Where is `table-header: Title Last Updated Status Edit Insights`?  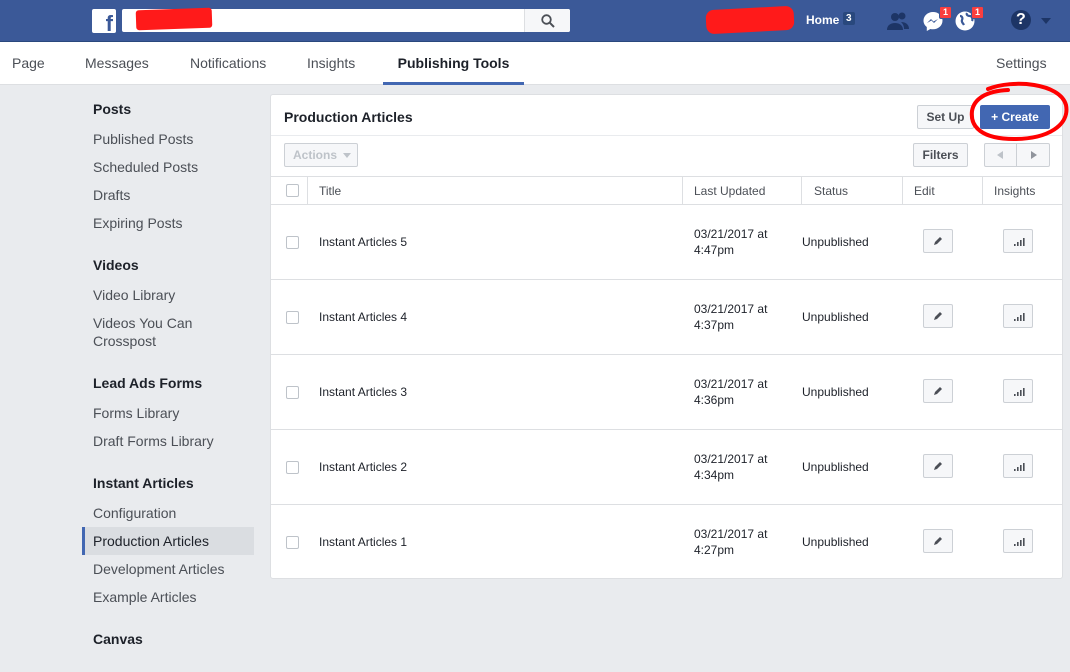 table-header: Title Last Updated Status Edit Insights is located at coordinates (666, 190).